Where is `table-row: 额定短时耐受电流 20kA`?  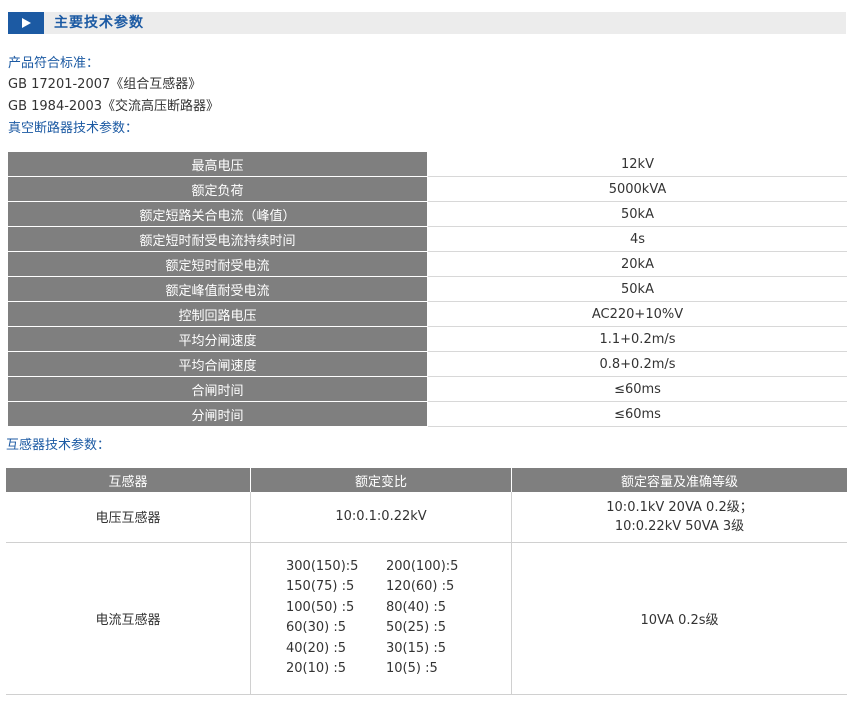 table-row: 额定短时耐受电流 20kA is located at coordinates (427, 264).